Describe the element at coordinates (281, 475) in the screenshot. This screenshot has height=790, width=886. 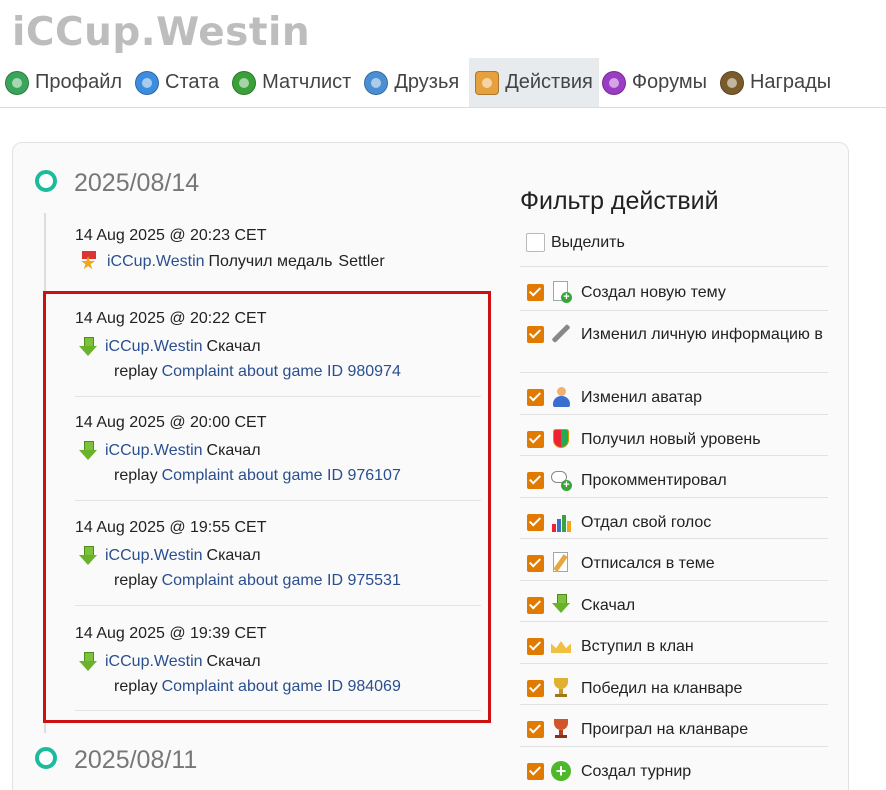
I see `replay-link: Complaint about game ID 976107` at that location.